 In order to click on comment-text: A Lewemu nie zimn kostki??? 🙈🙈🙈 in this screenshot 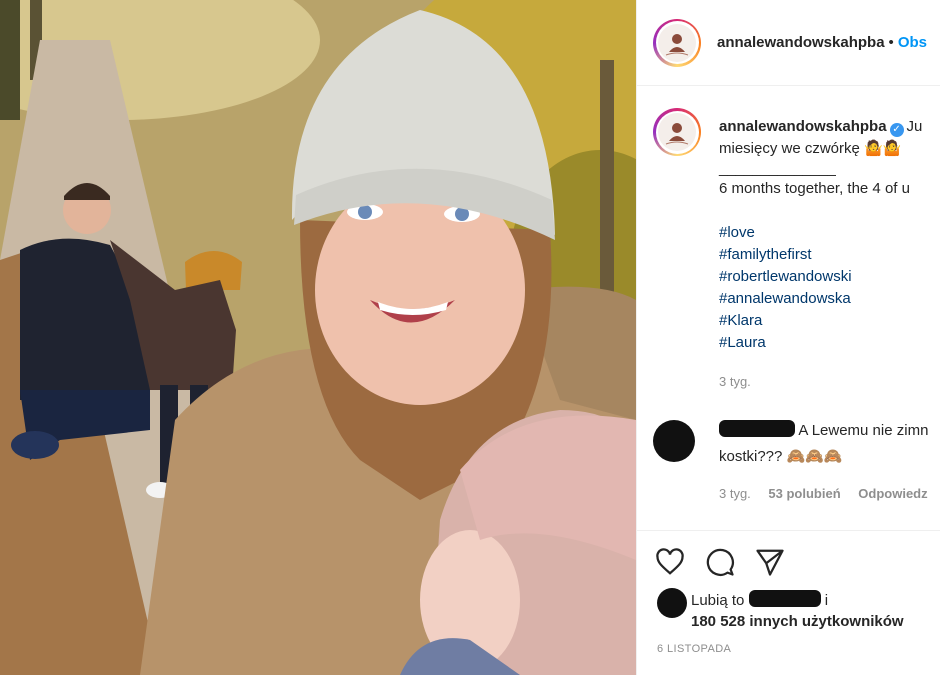, I will do `click(829, 444)`.